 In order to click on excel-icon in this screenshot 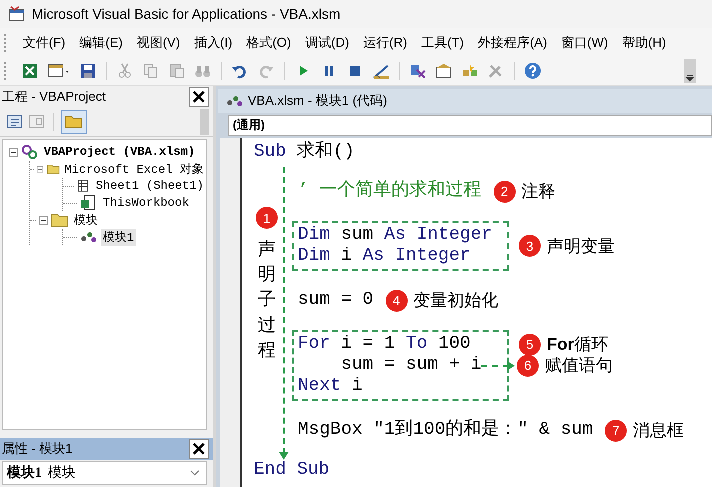, I will do `click(30, 71)`.